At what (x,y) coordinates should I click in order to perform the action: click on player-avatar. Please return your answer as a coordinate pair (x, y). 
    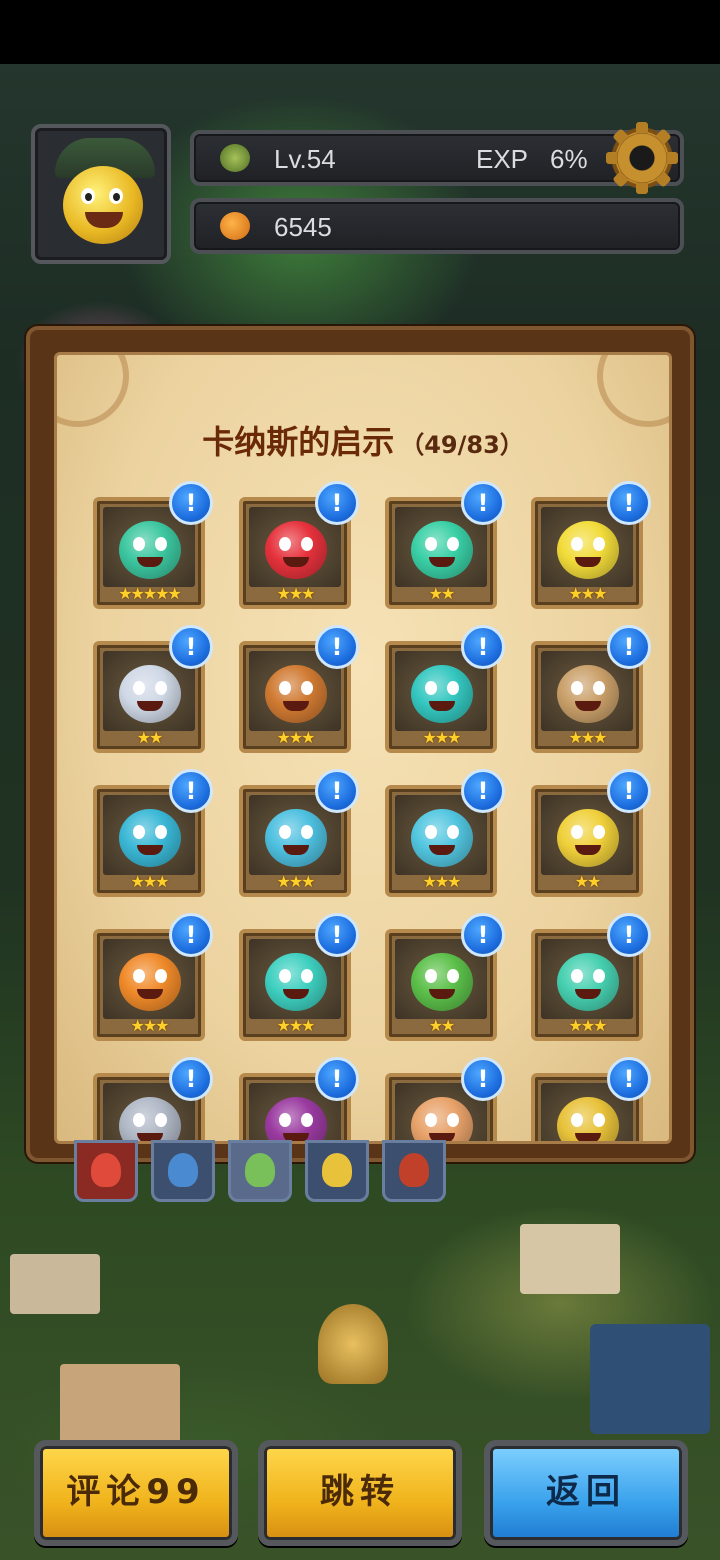
    Looking at the image, I should click on (101, 194).